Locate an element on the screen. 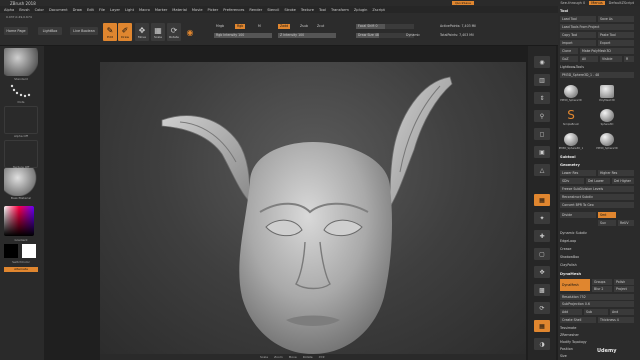 Image resolution: width=640 pixels, height=360 pixels. tool-thumb-5: PM3D_Sphere3D is located at coordinates (607, 140).